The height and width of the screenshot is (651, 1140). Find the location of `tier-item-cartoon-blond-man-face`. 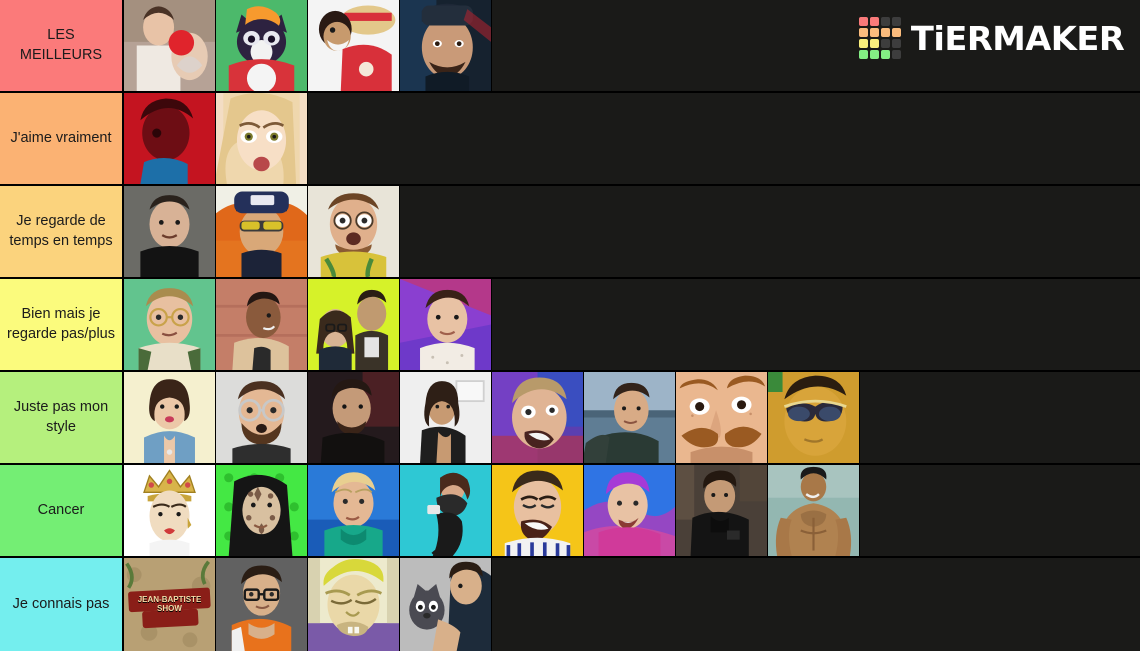

tier-item-cartoon-blond-man-face is located at coordinates (354, 604).